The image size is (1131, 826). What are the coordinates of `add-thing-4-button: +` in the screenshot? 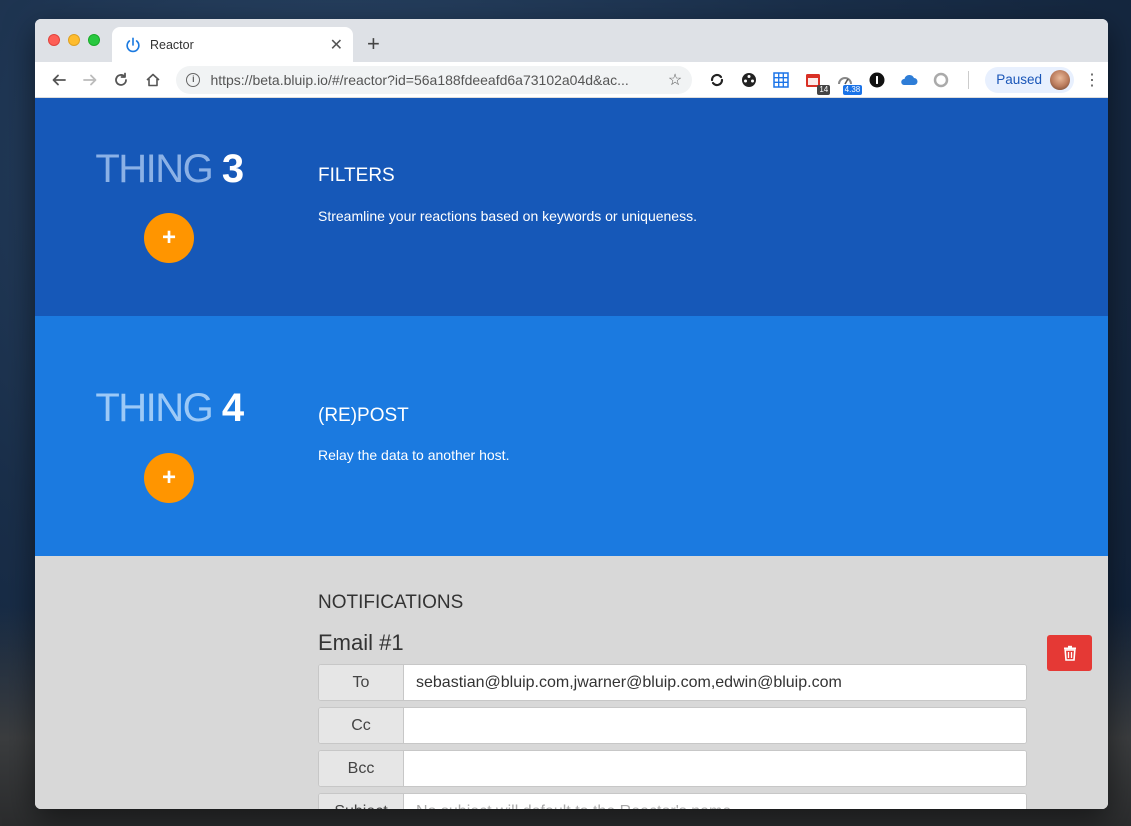 It's located at (169, 478).